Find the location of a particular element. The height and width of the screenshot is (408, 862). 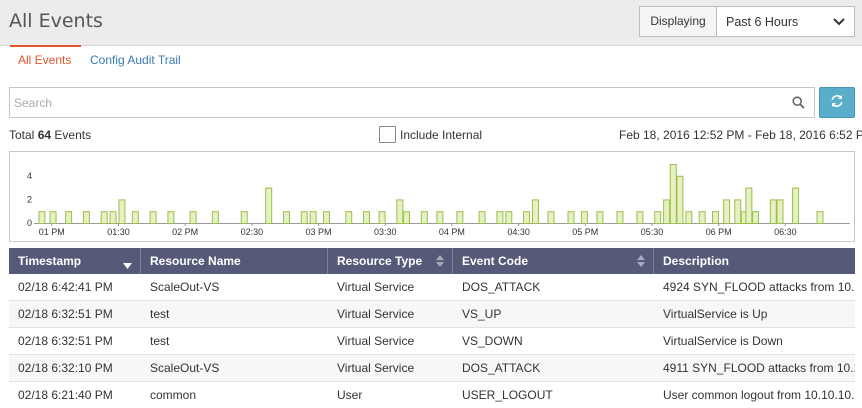

total-events: Total 64 Events is located at coordinates (50, 135).